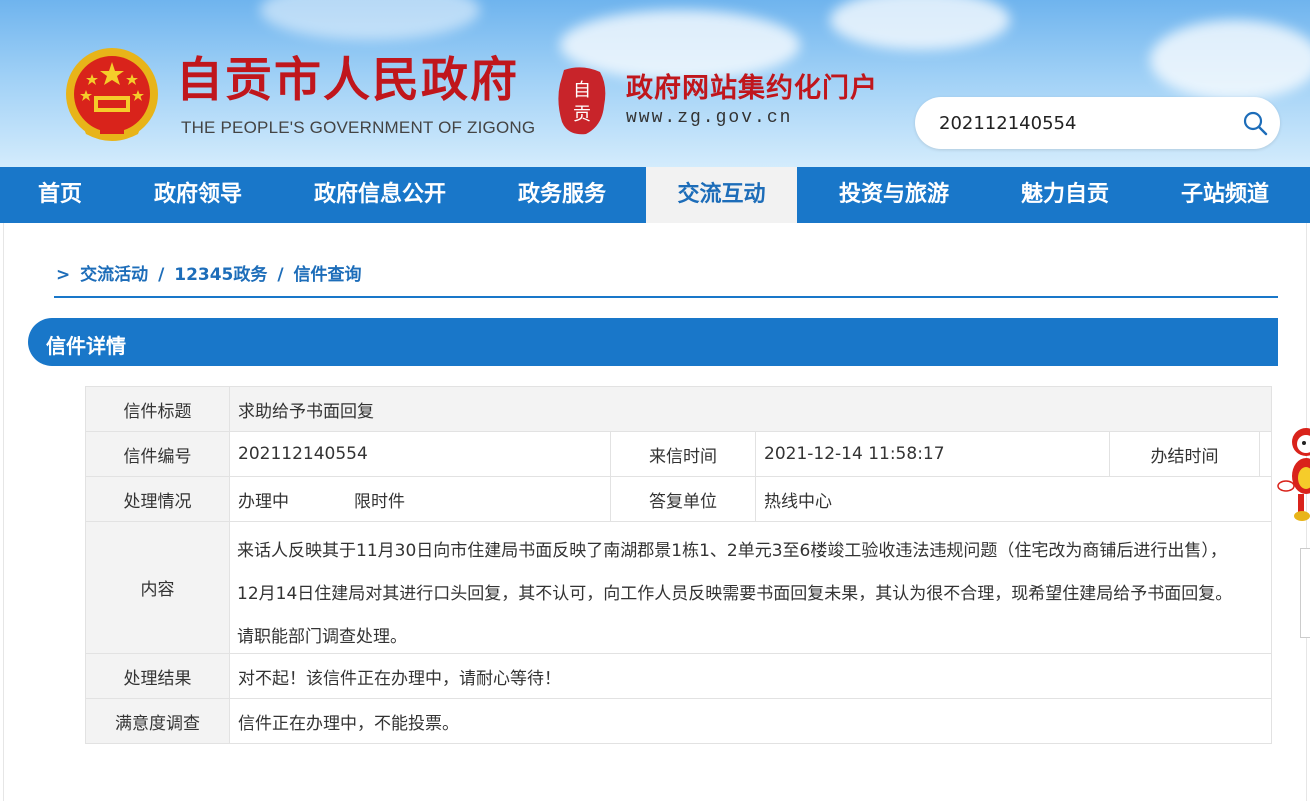 The image size is (1310, 801). Describe the element at coordinates (562, 195) in the screenshot. I see `nav-item-services: 政务服务` at that location.